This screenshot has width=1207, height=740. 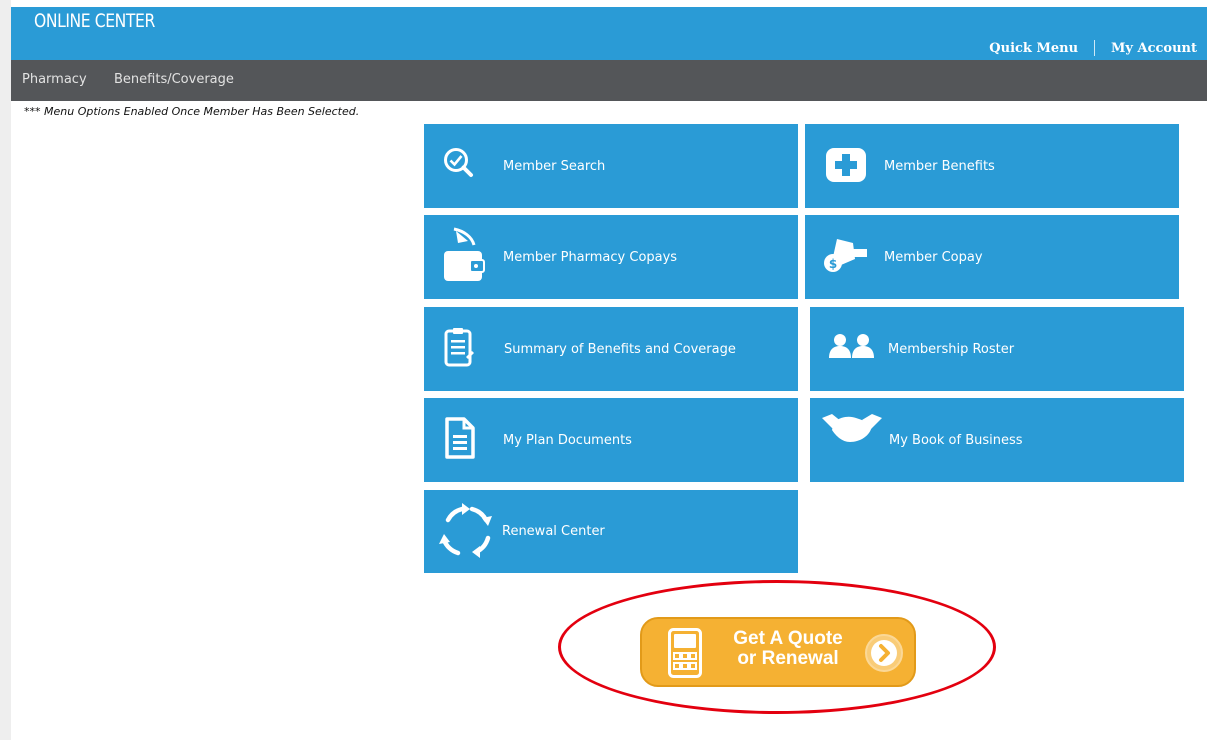 I want to click on copay-money-icon: $, so click(x=845, y=255).